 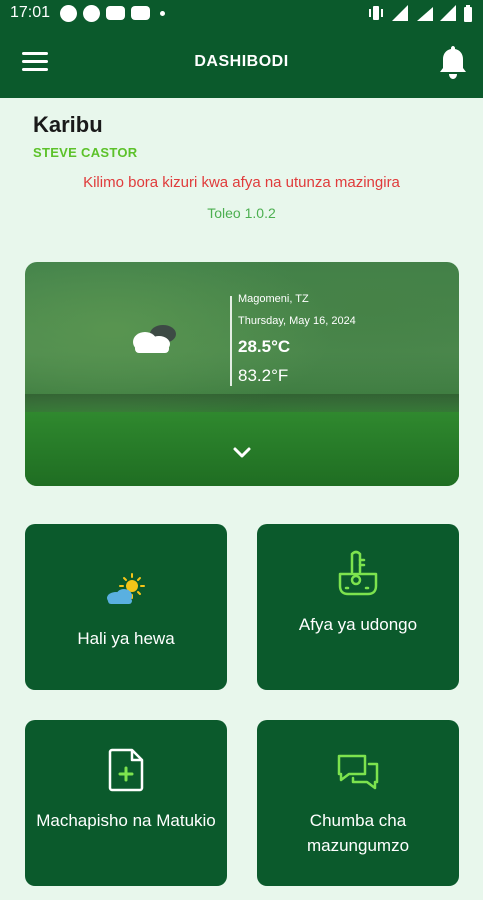 I want to click on app-icon, so click(x=92, y=13).